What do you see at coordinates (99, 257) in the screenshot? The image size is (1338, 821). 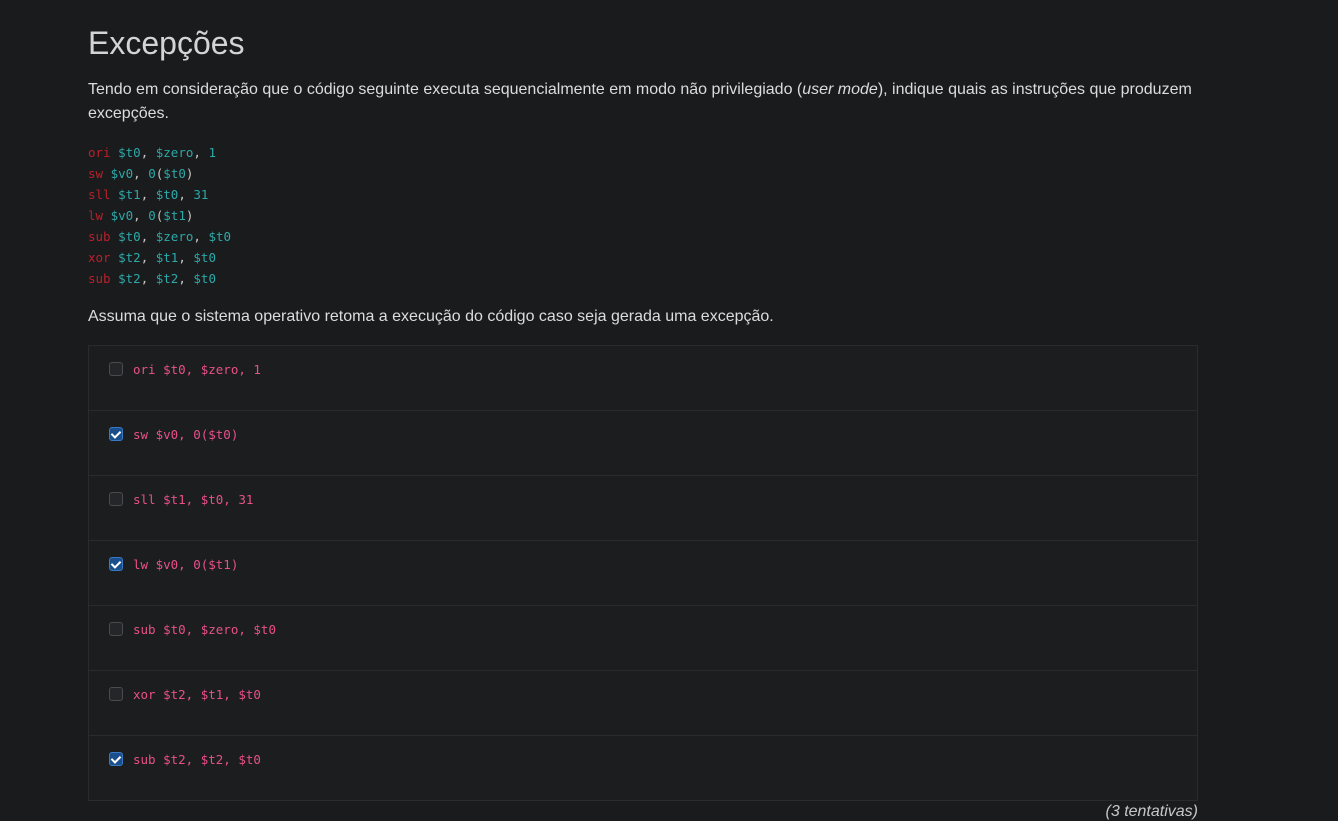 I see `code-keyword: xor` at bounding box center [99, 257].